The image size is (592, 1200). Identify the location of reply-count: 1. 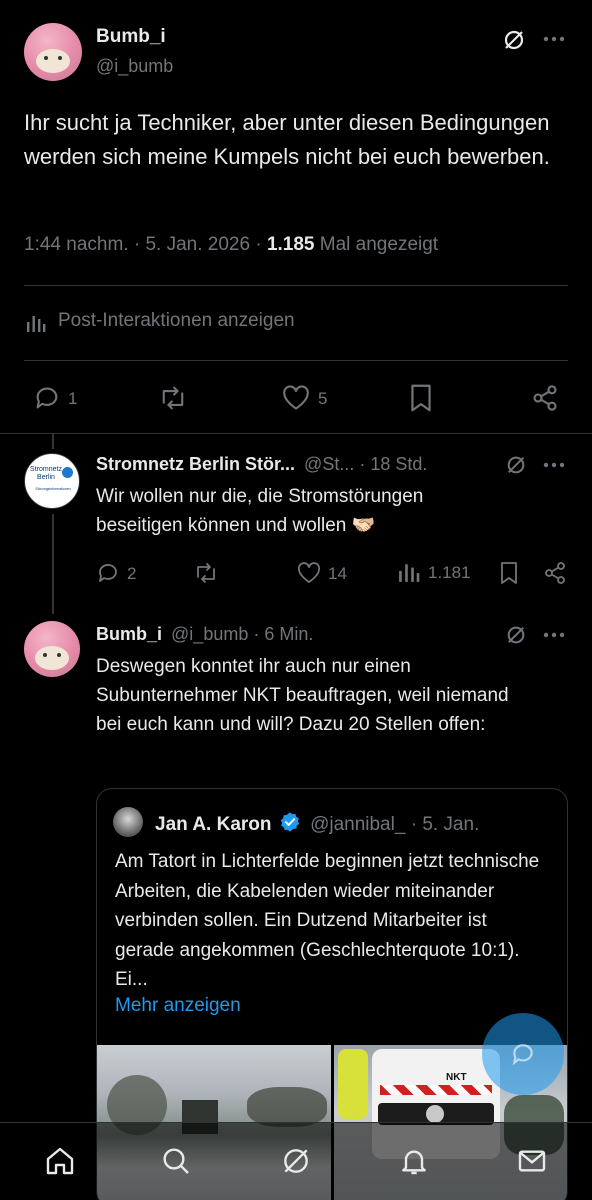
(73, 398).